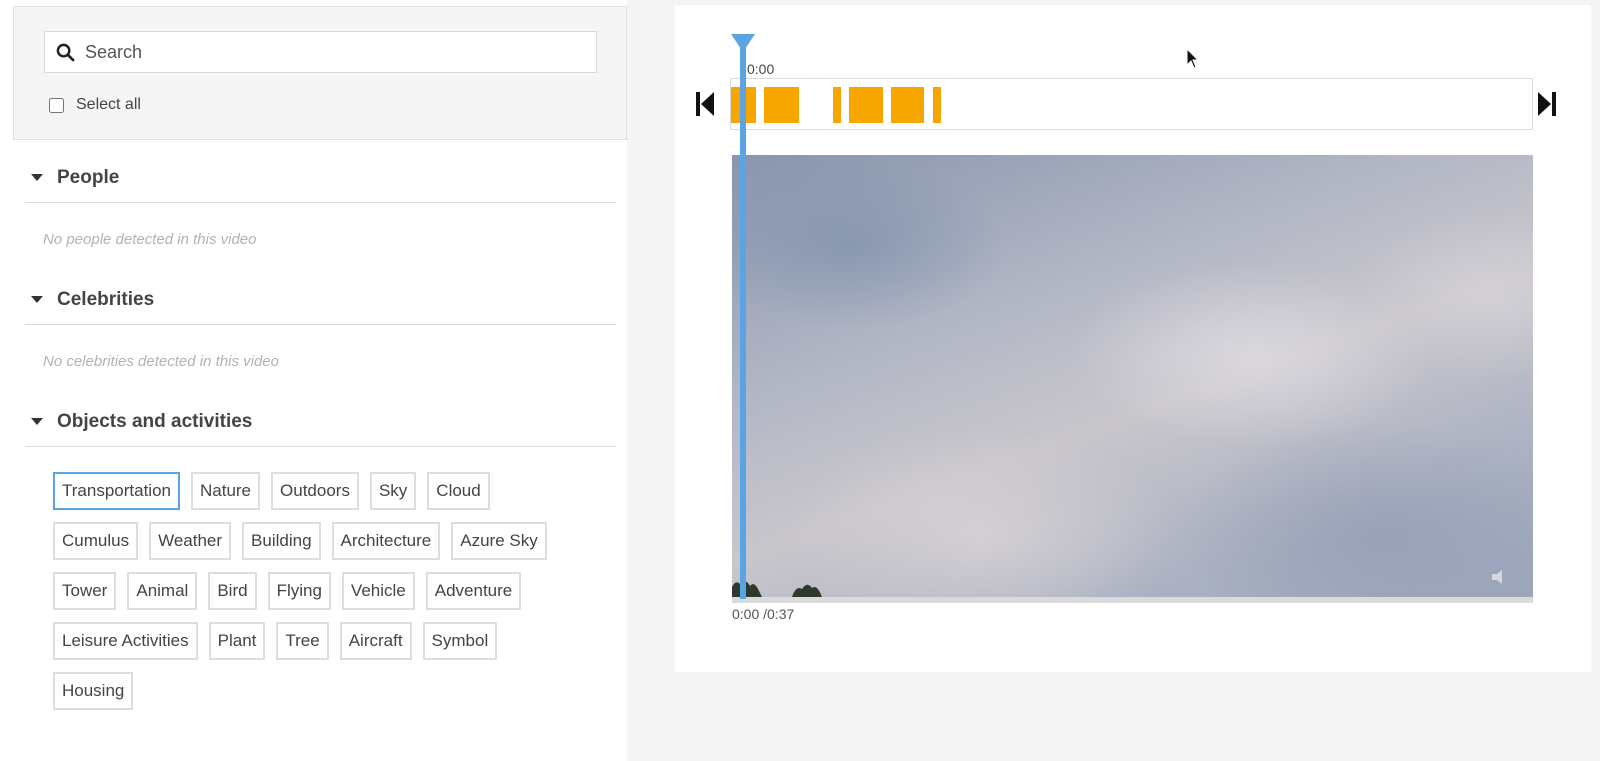  Describe the element at coordinates (1547, 104) in the screenshot. I see `skip-forward-icon` at that location.